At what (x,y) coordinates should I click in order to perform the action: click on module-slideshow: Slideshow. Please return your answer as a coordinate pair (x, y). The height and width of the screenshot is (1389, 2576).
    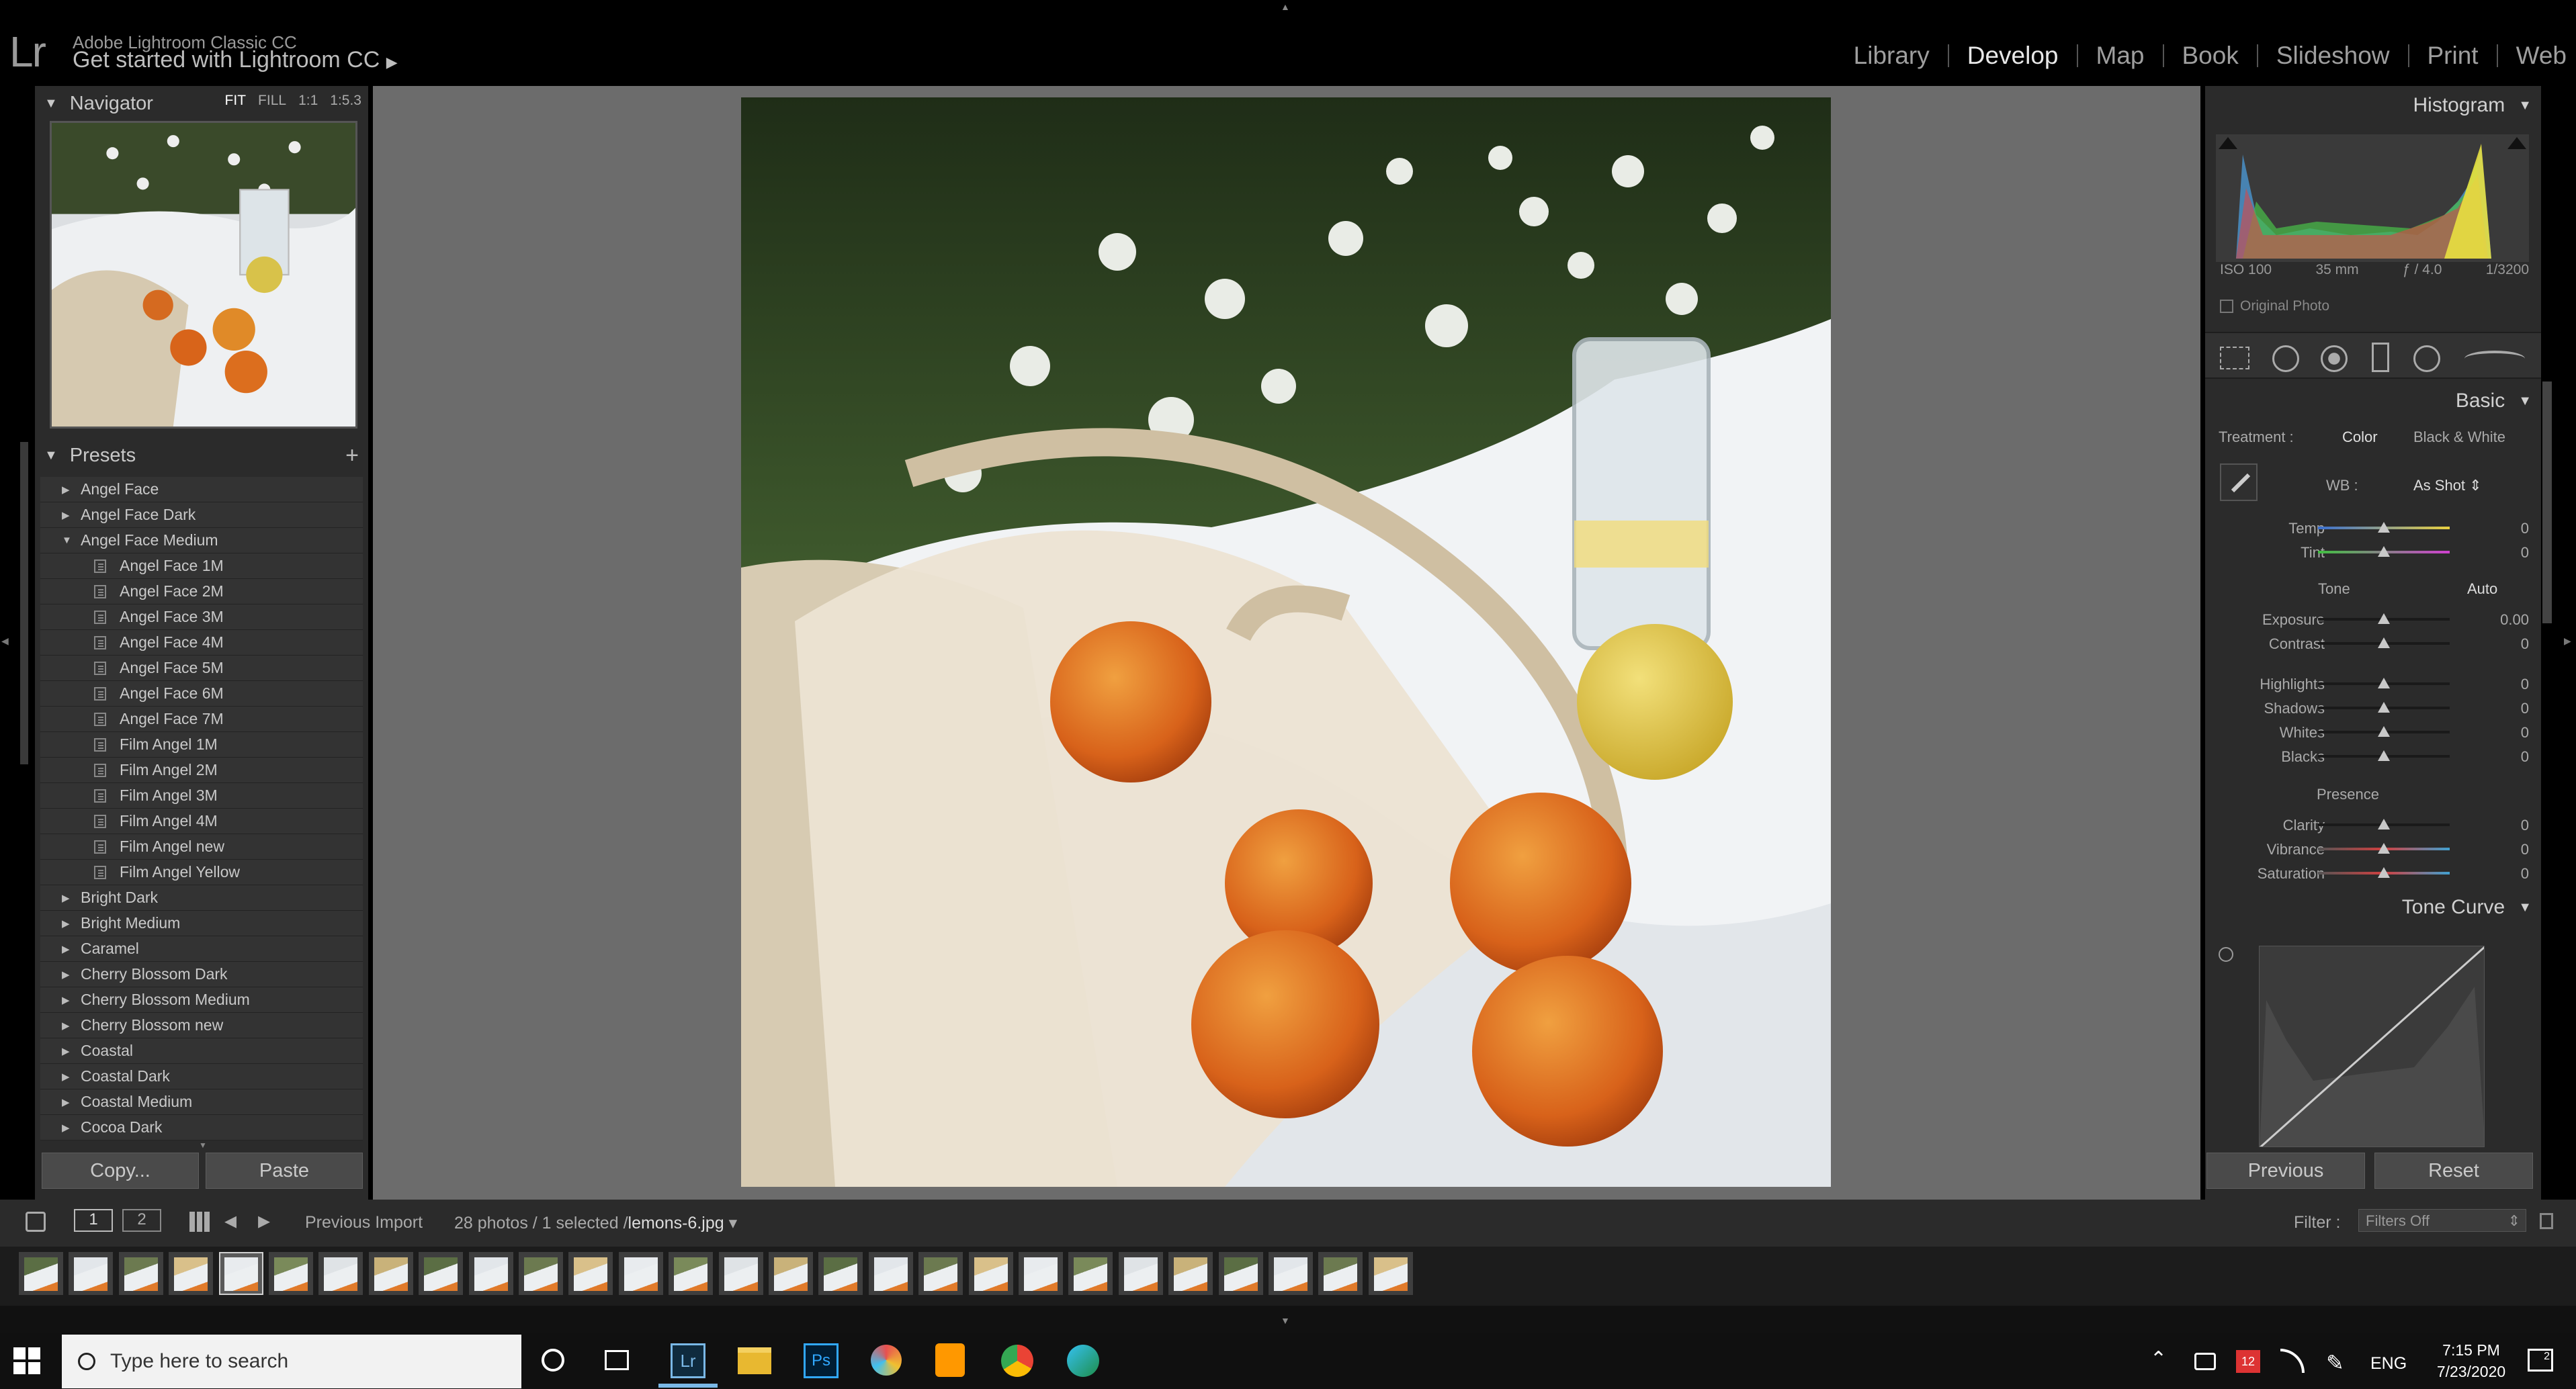
    Looking at the image, I should click on (2332, 56).